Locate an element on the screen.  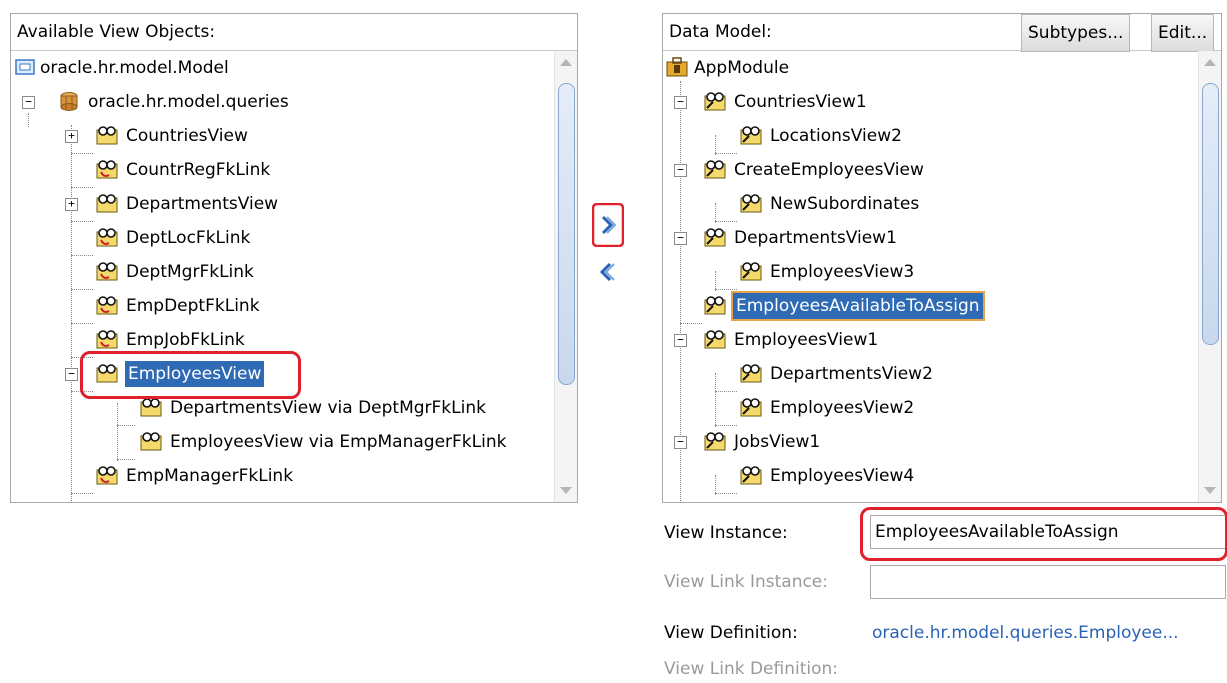
tree-item-countries-view: + CountriesView is located at coordinates (281, 136).